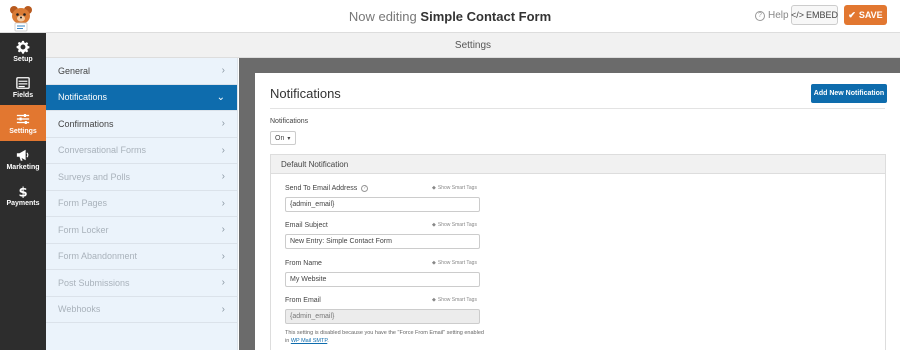 The width and height of the screenshot is (900, 350). What do you see at coordinates (83, 229) in the screenshot?
I see `nav-label: Form Locker` at bounding box center [83, 229].